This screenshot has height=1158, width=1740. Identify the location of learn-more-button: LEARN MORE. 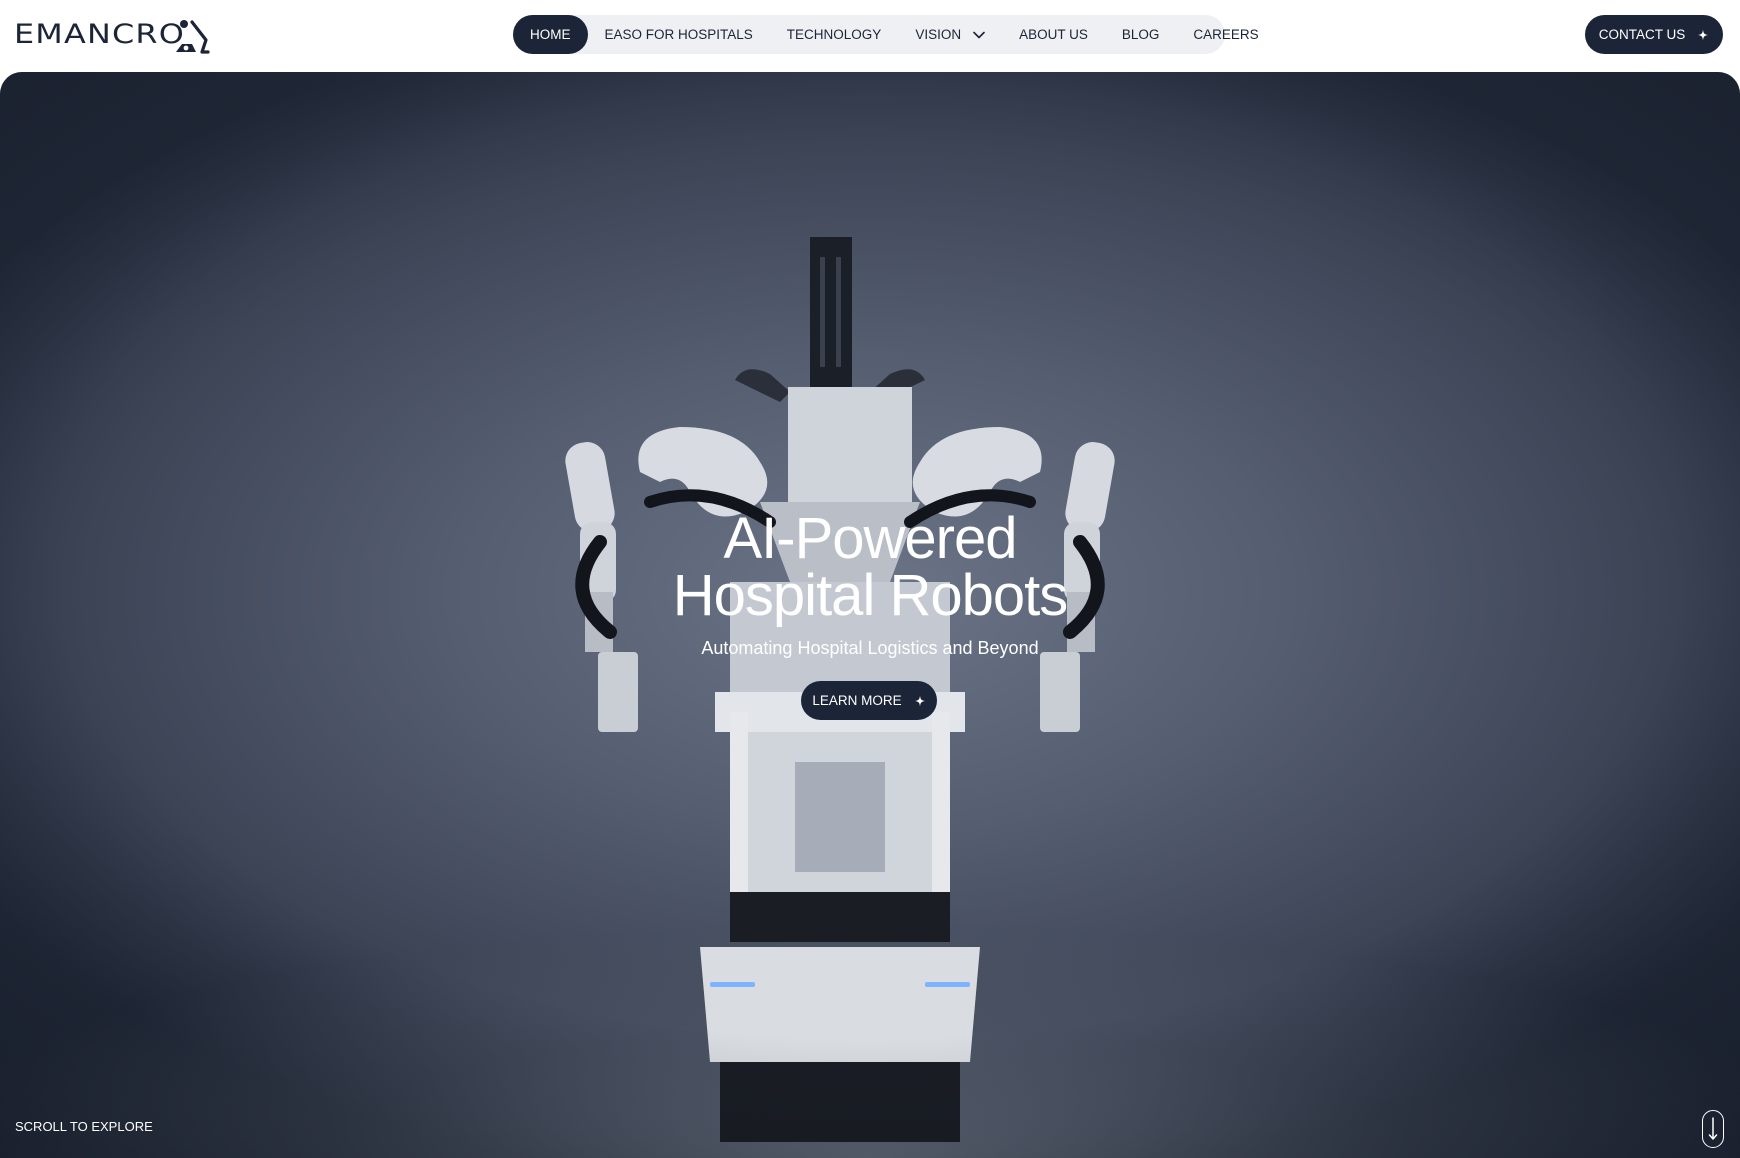
(869, 700).